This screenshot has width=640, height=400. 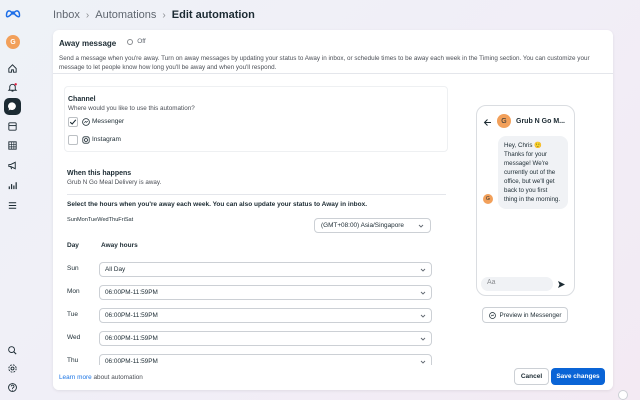 I want to click on notifications-icon, so click(x=12, y=87).